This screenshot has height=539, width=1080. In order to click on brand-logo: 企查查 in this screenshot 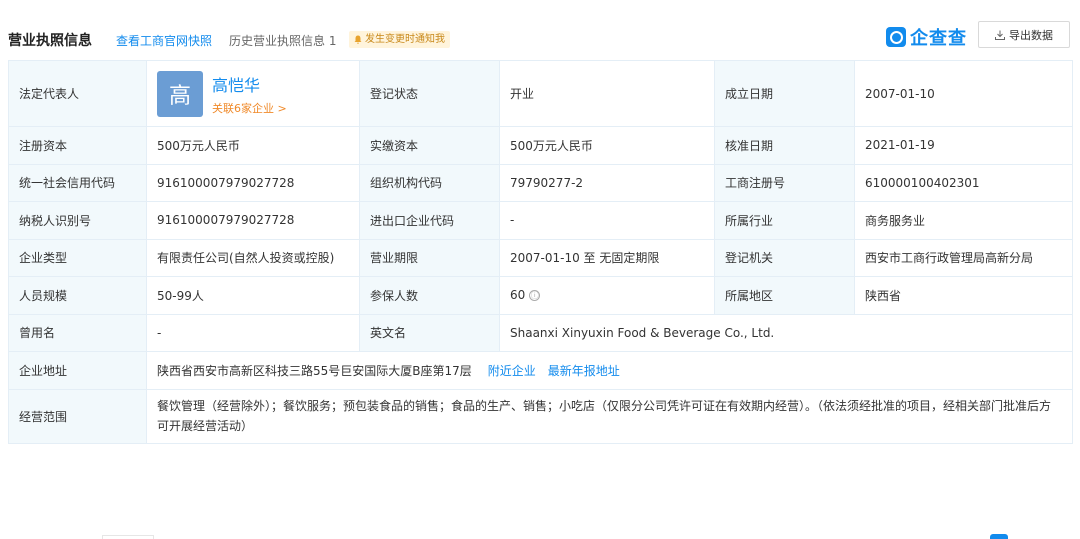, I will do `click(926, 37)`.